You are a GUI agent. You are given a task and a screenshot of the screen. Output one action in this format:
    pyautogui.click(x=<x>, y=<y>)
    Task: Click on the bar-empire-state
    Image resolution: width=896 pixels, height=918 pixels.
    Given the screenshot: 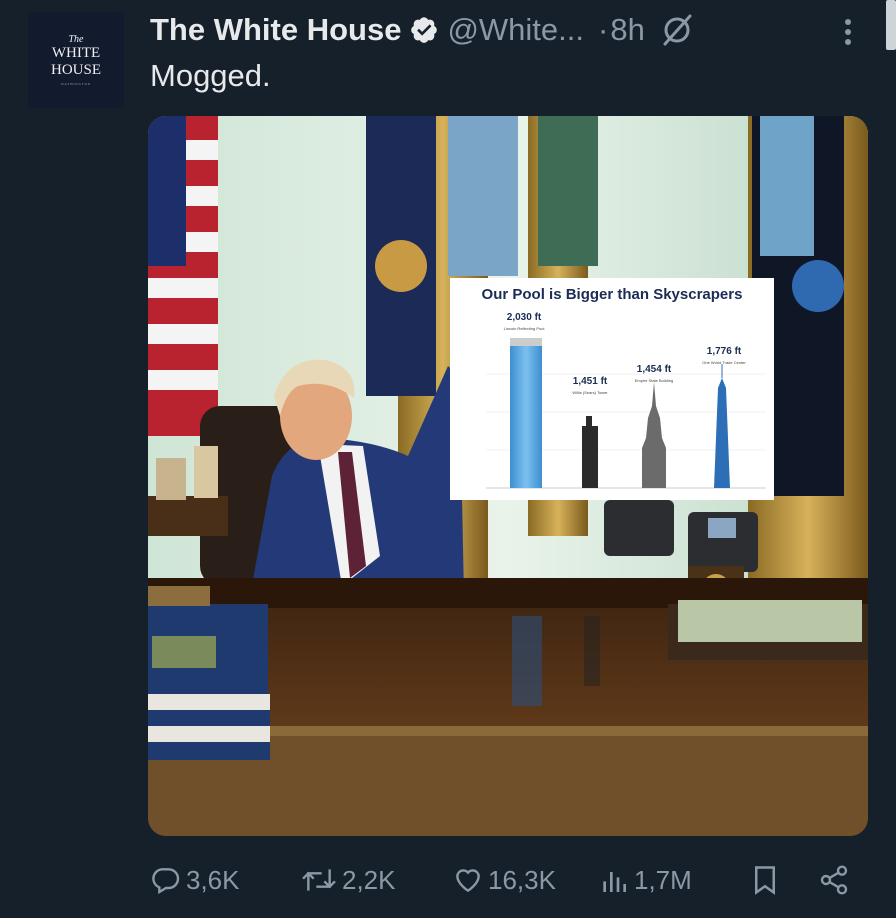 What is the action you would take?
    pyautogui.click(x=654, y=435)
    